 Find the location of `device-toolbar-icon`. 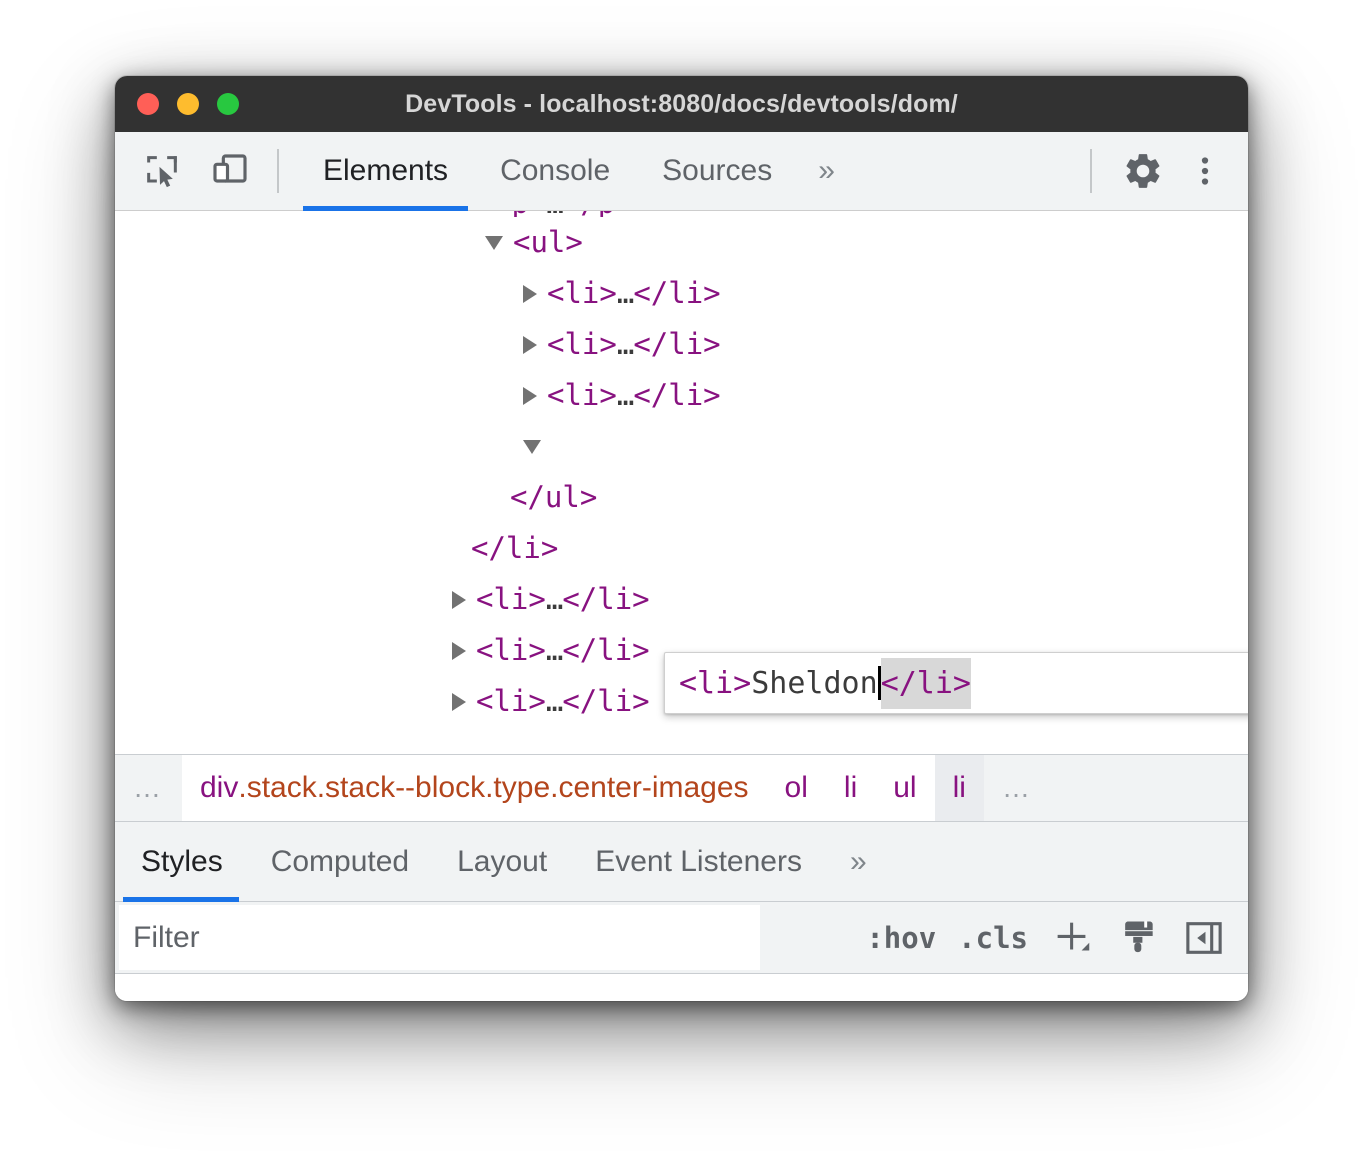

device-toolbar-icon is located at coordinates (230, 171).